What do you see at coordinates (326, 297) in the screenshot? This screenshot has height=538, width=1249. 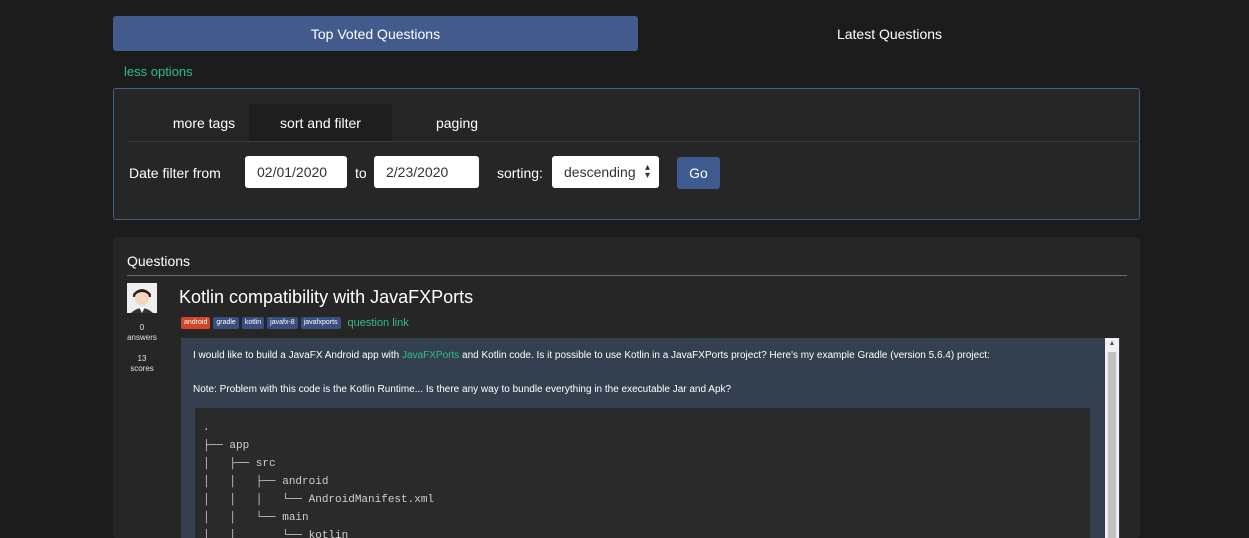 I see `question-title: Kotlin compatibility with JavaFXPorts` at bounding box center [326, 297].